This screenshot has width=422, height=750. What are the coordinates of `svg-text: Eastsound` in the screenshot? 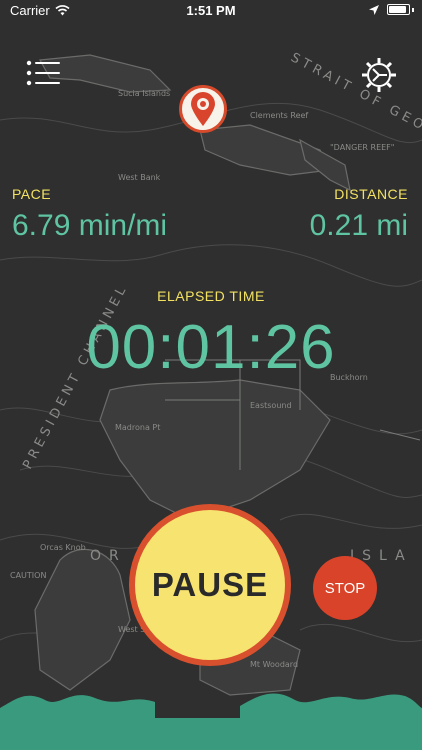 It's located at (271, 405).